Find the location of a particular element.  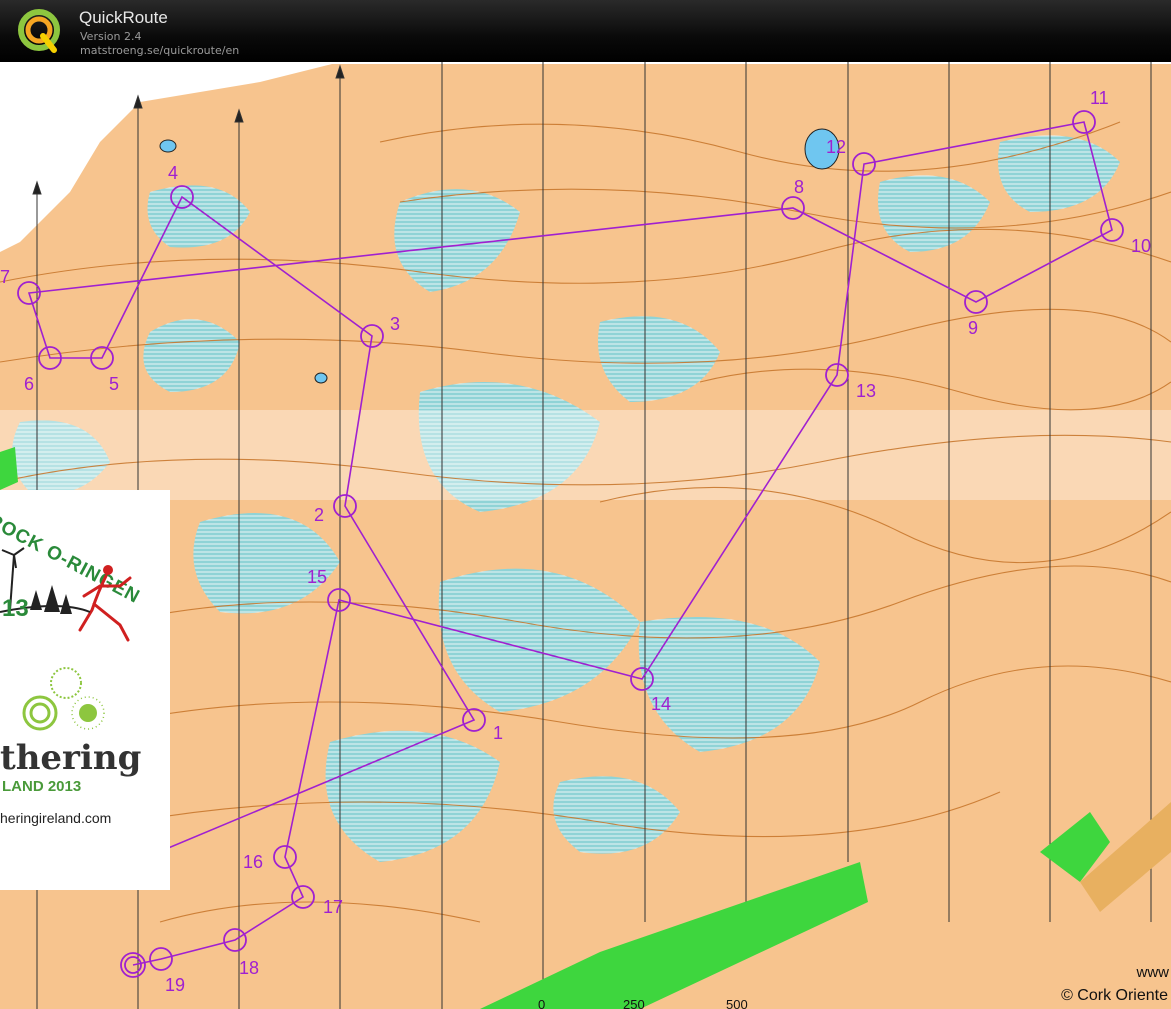

app-version: Version 2.4 is located at coordinates (111, 36).